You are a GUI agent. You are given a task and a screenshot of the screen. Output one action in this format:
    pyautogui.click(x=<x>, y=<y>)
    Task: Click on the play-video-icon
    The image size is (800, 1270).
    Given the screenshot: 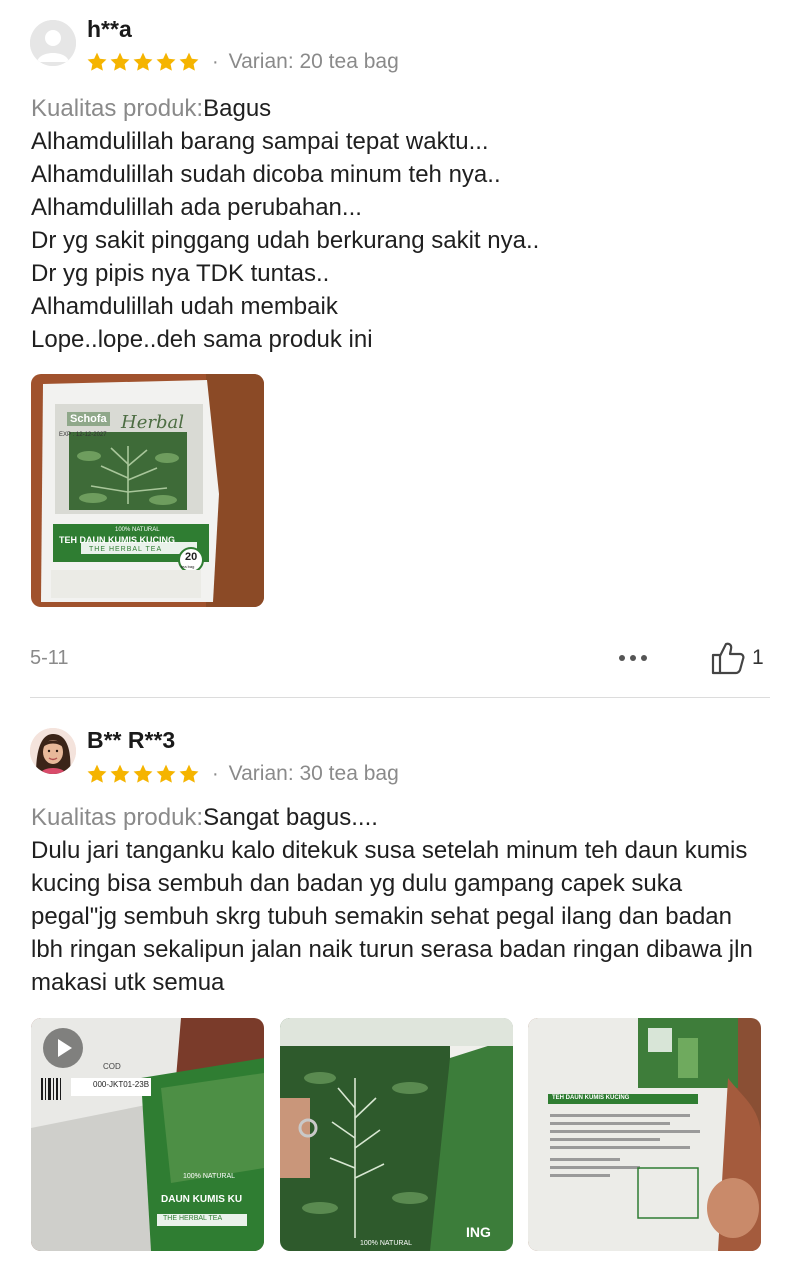 What is the action you would take?
    pyautogui.click(x=63, y=1048)
    